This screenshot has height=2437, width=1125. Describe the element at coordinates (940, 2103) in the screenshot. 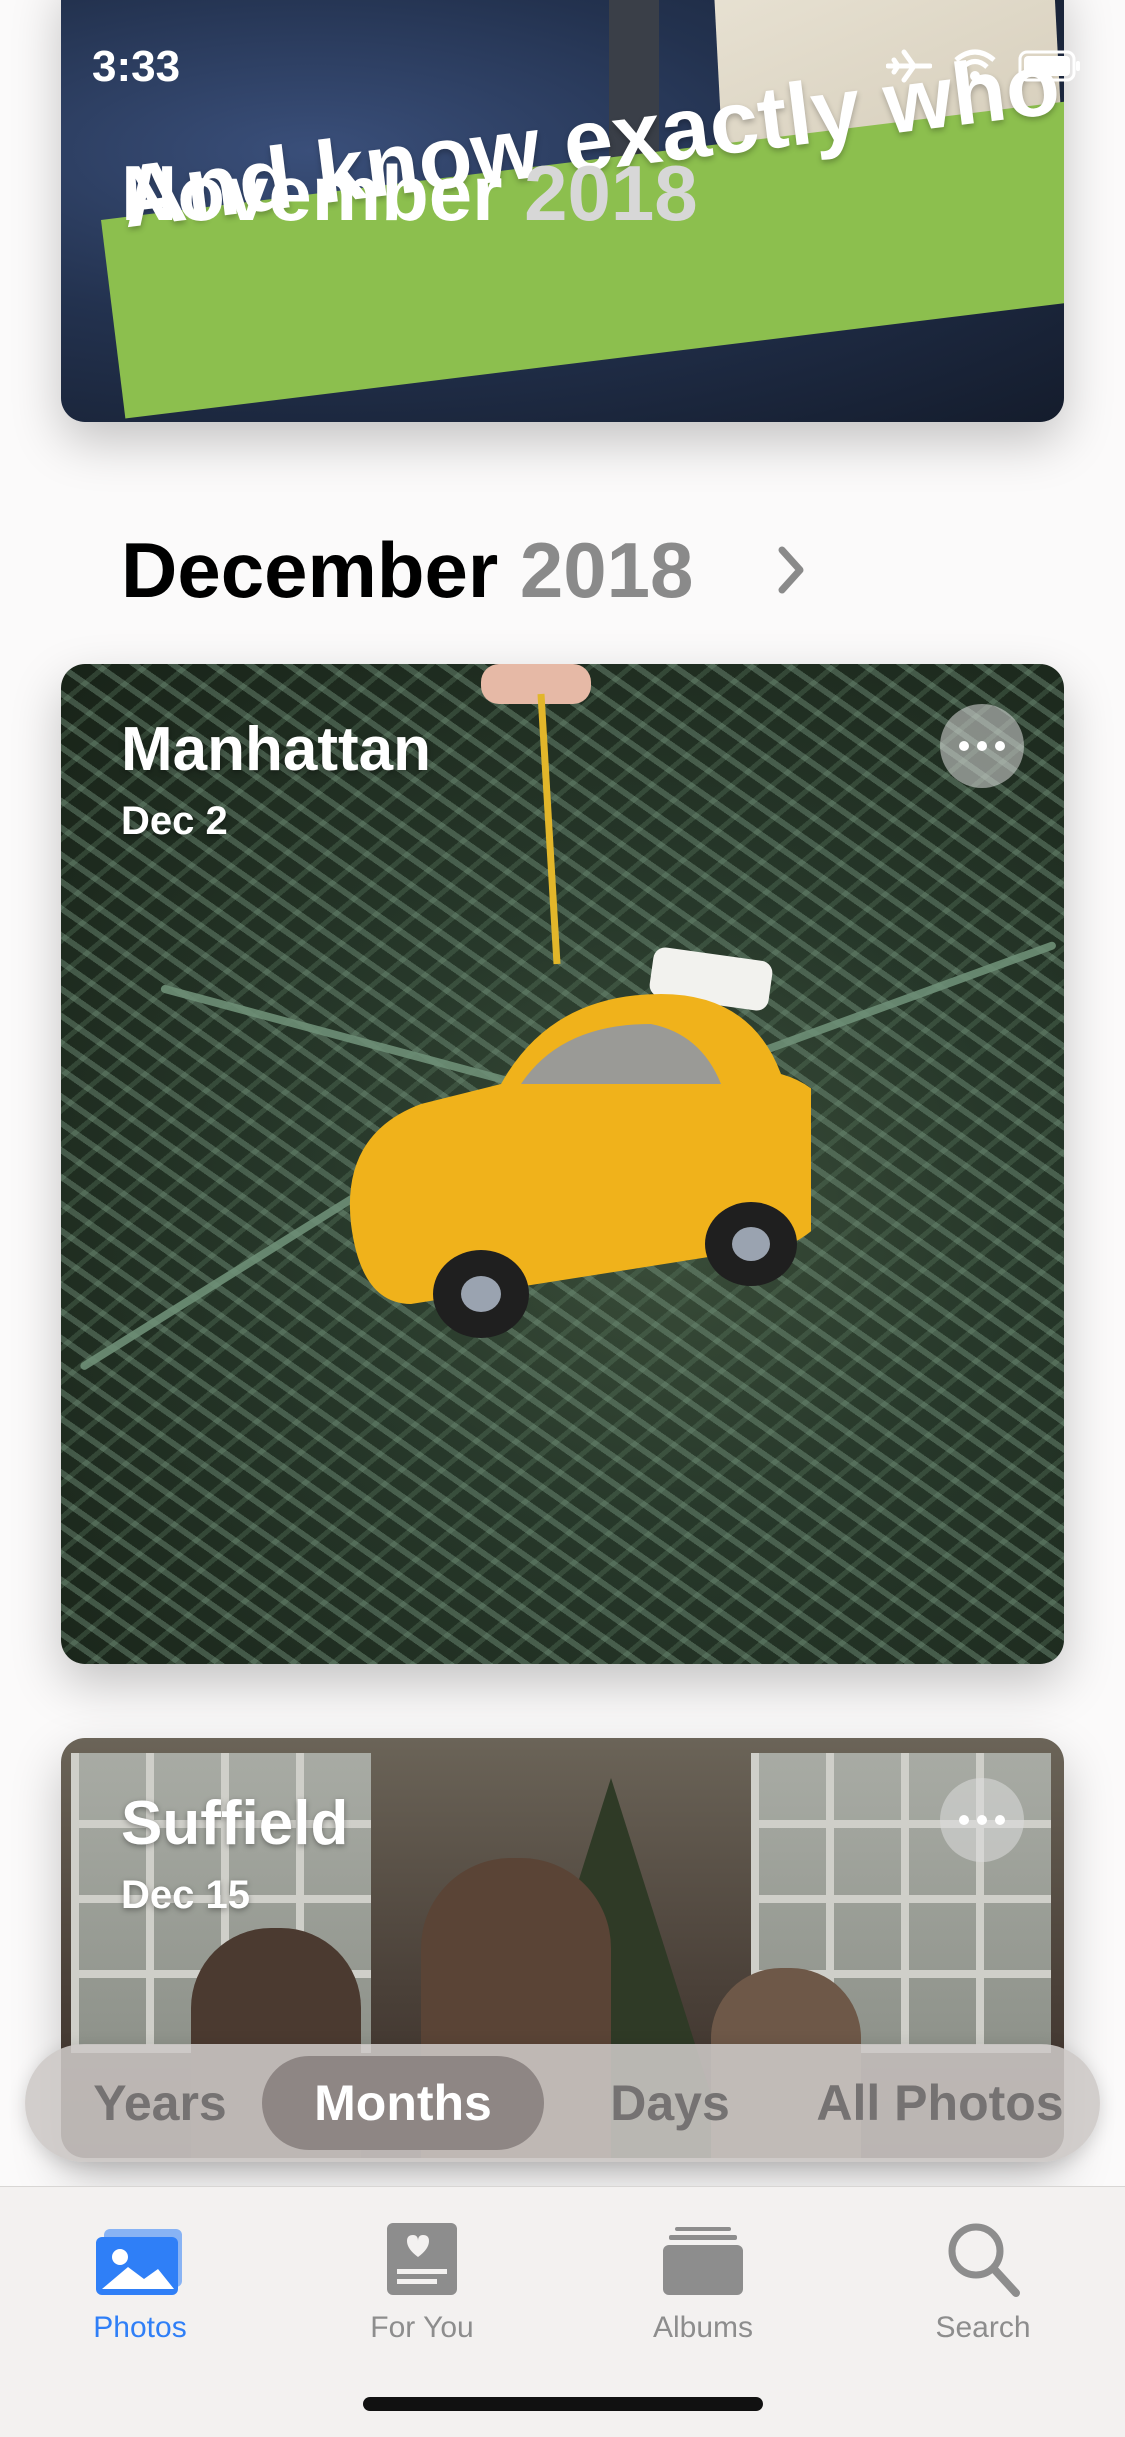

I see `segment-all-photos: All Photos` at that location.